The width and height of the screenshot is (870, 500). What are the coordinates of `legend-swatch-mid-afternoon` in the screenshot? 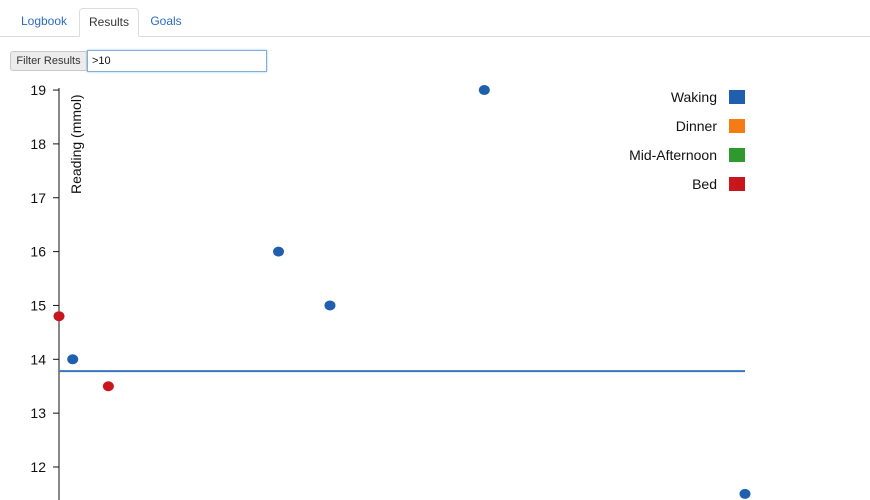 It's located at (737, 155).